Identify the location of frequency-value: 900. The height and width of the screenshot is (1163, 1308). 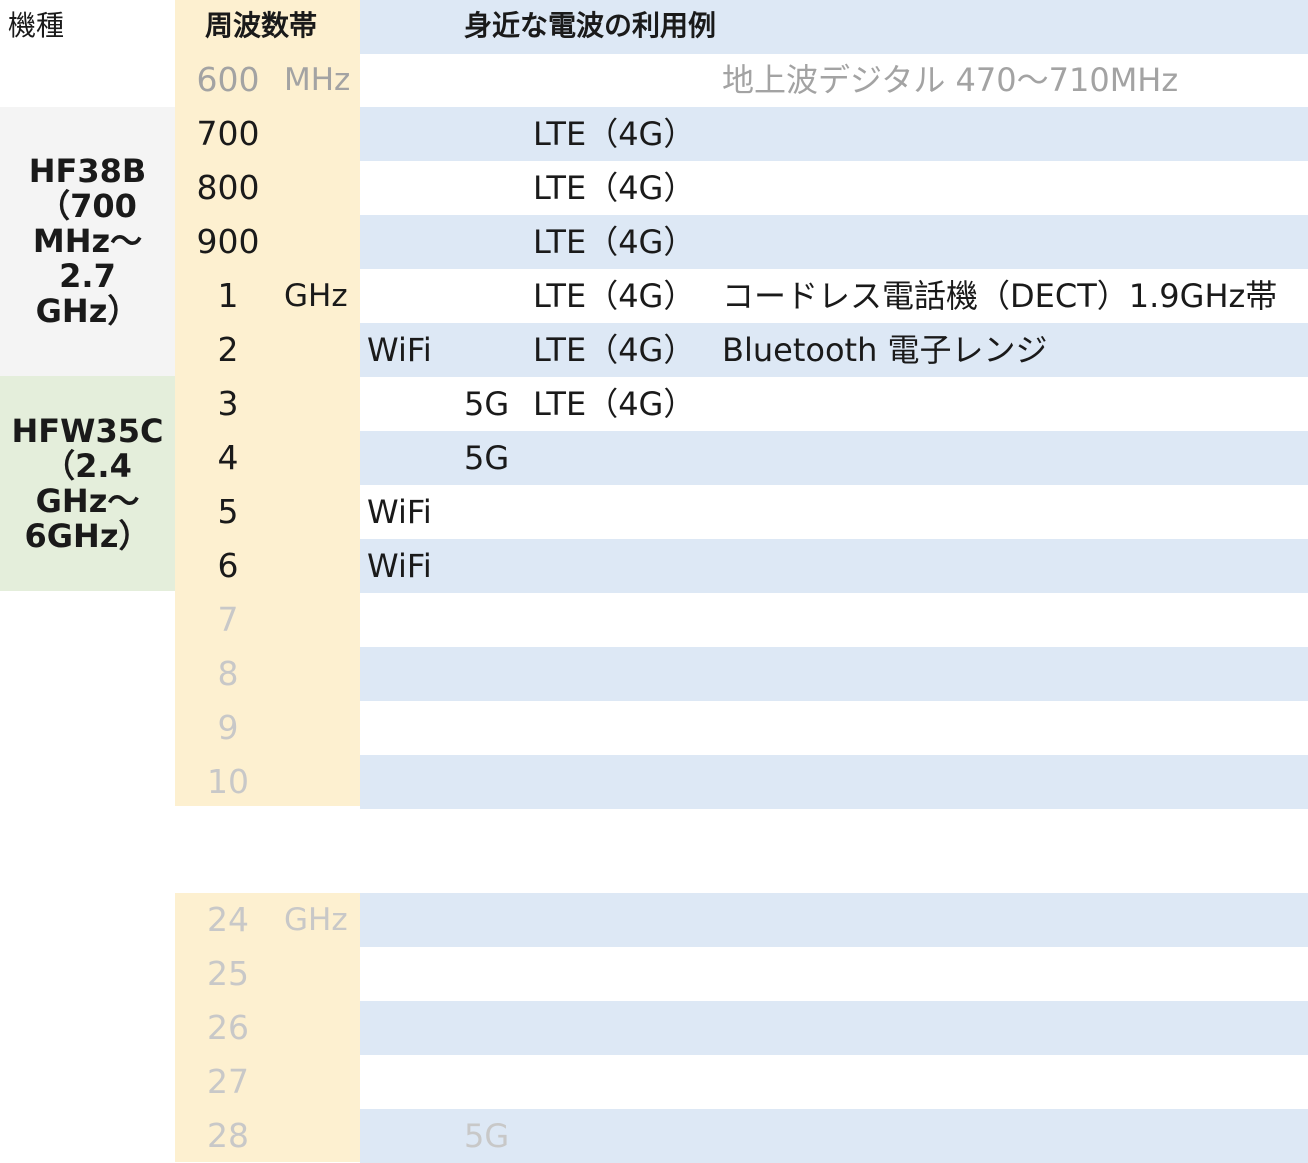
(228, 241).